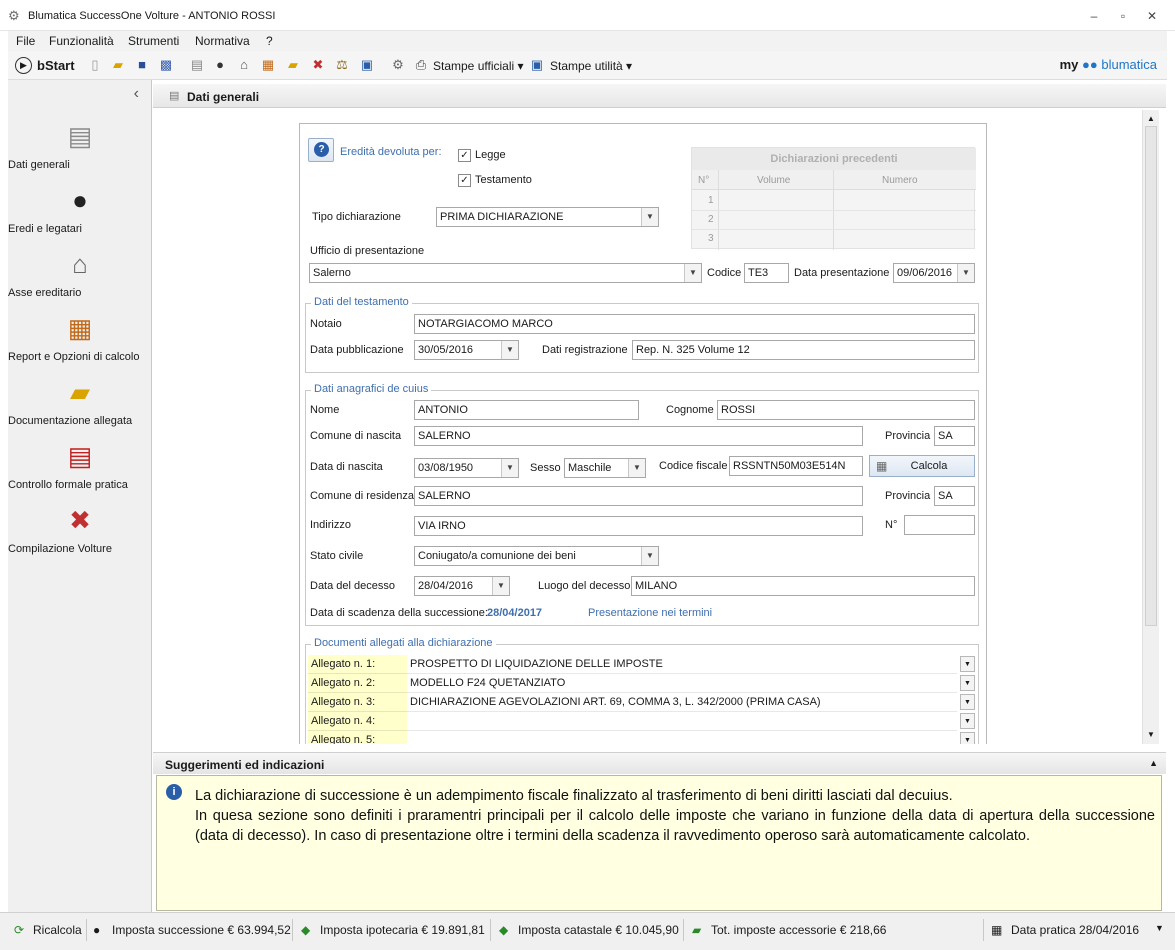 The image size is (1175, 950). I want to click on ricalcola-button: Ricalcola, so click(57, 930).